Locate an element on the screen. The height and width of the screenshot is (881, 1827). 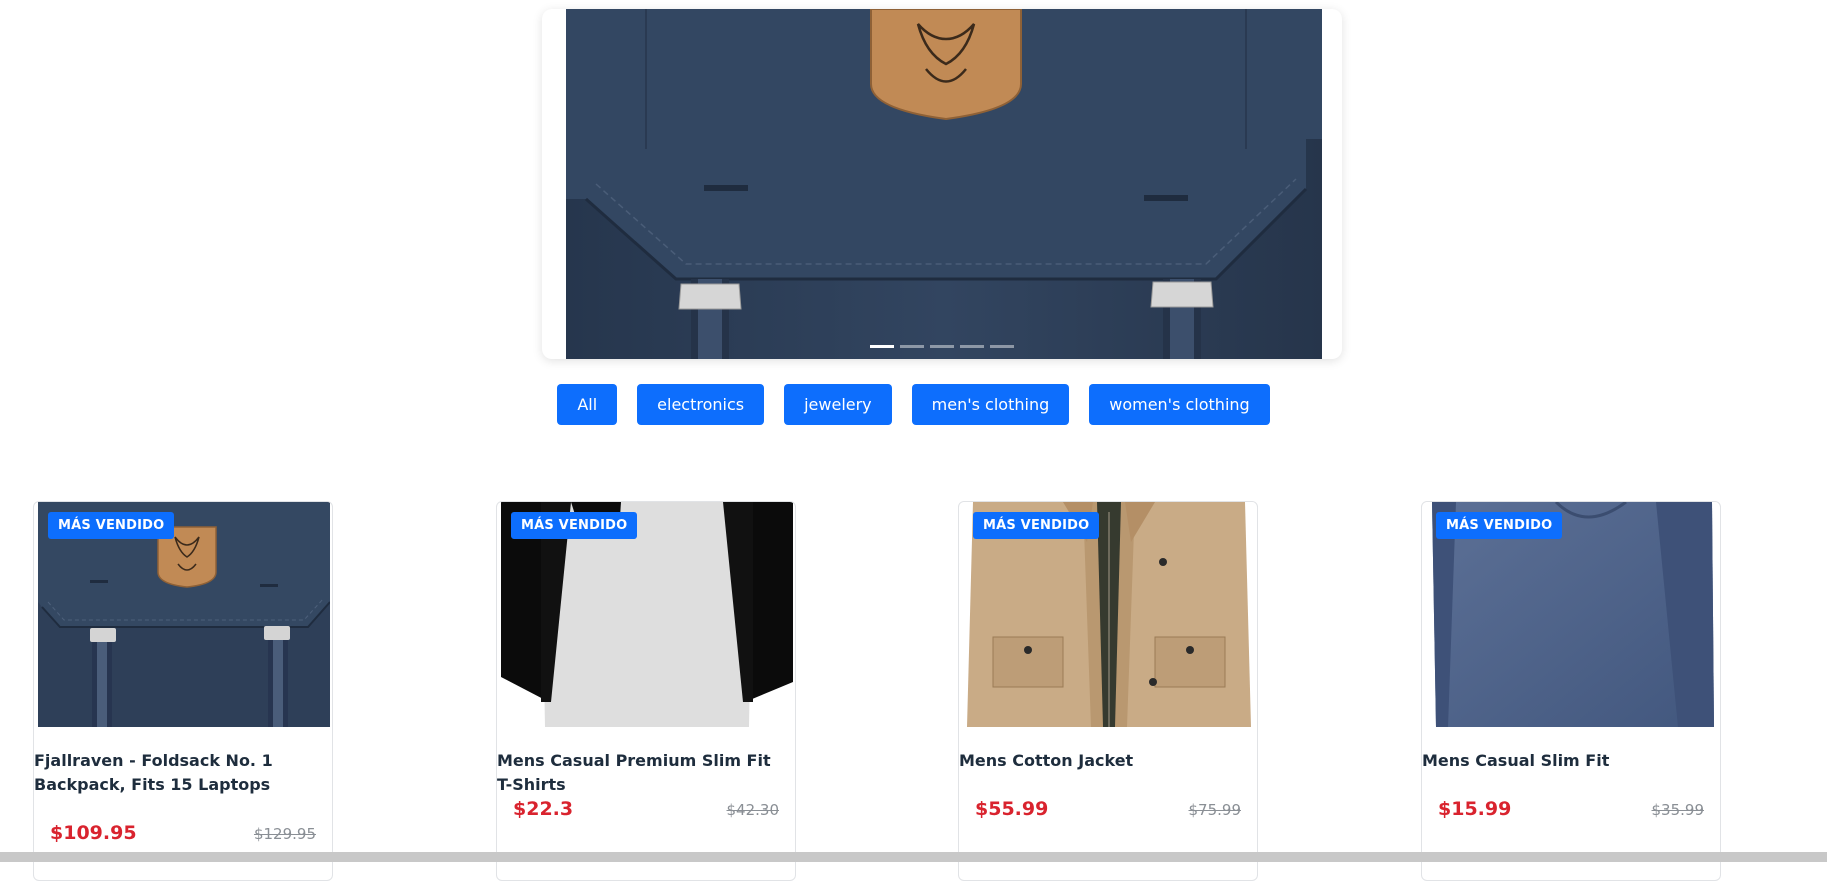
product-price: $109.95 is located at coordinates (93, 833).